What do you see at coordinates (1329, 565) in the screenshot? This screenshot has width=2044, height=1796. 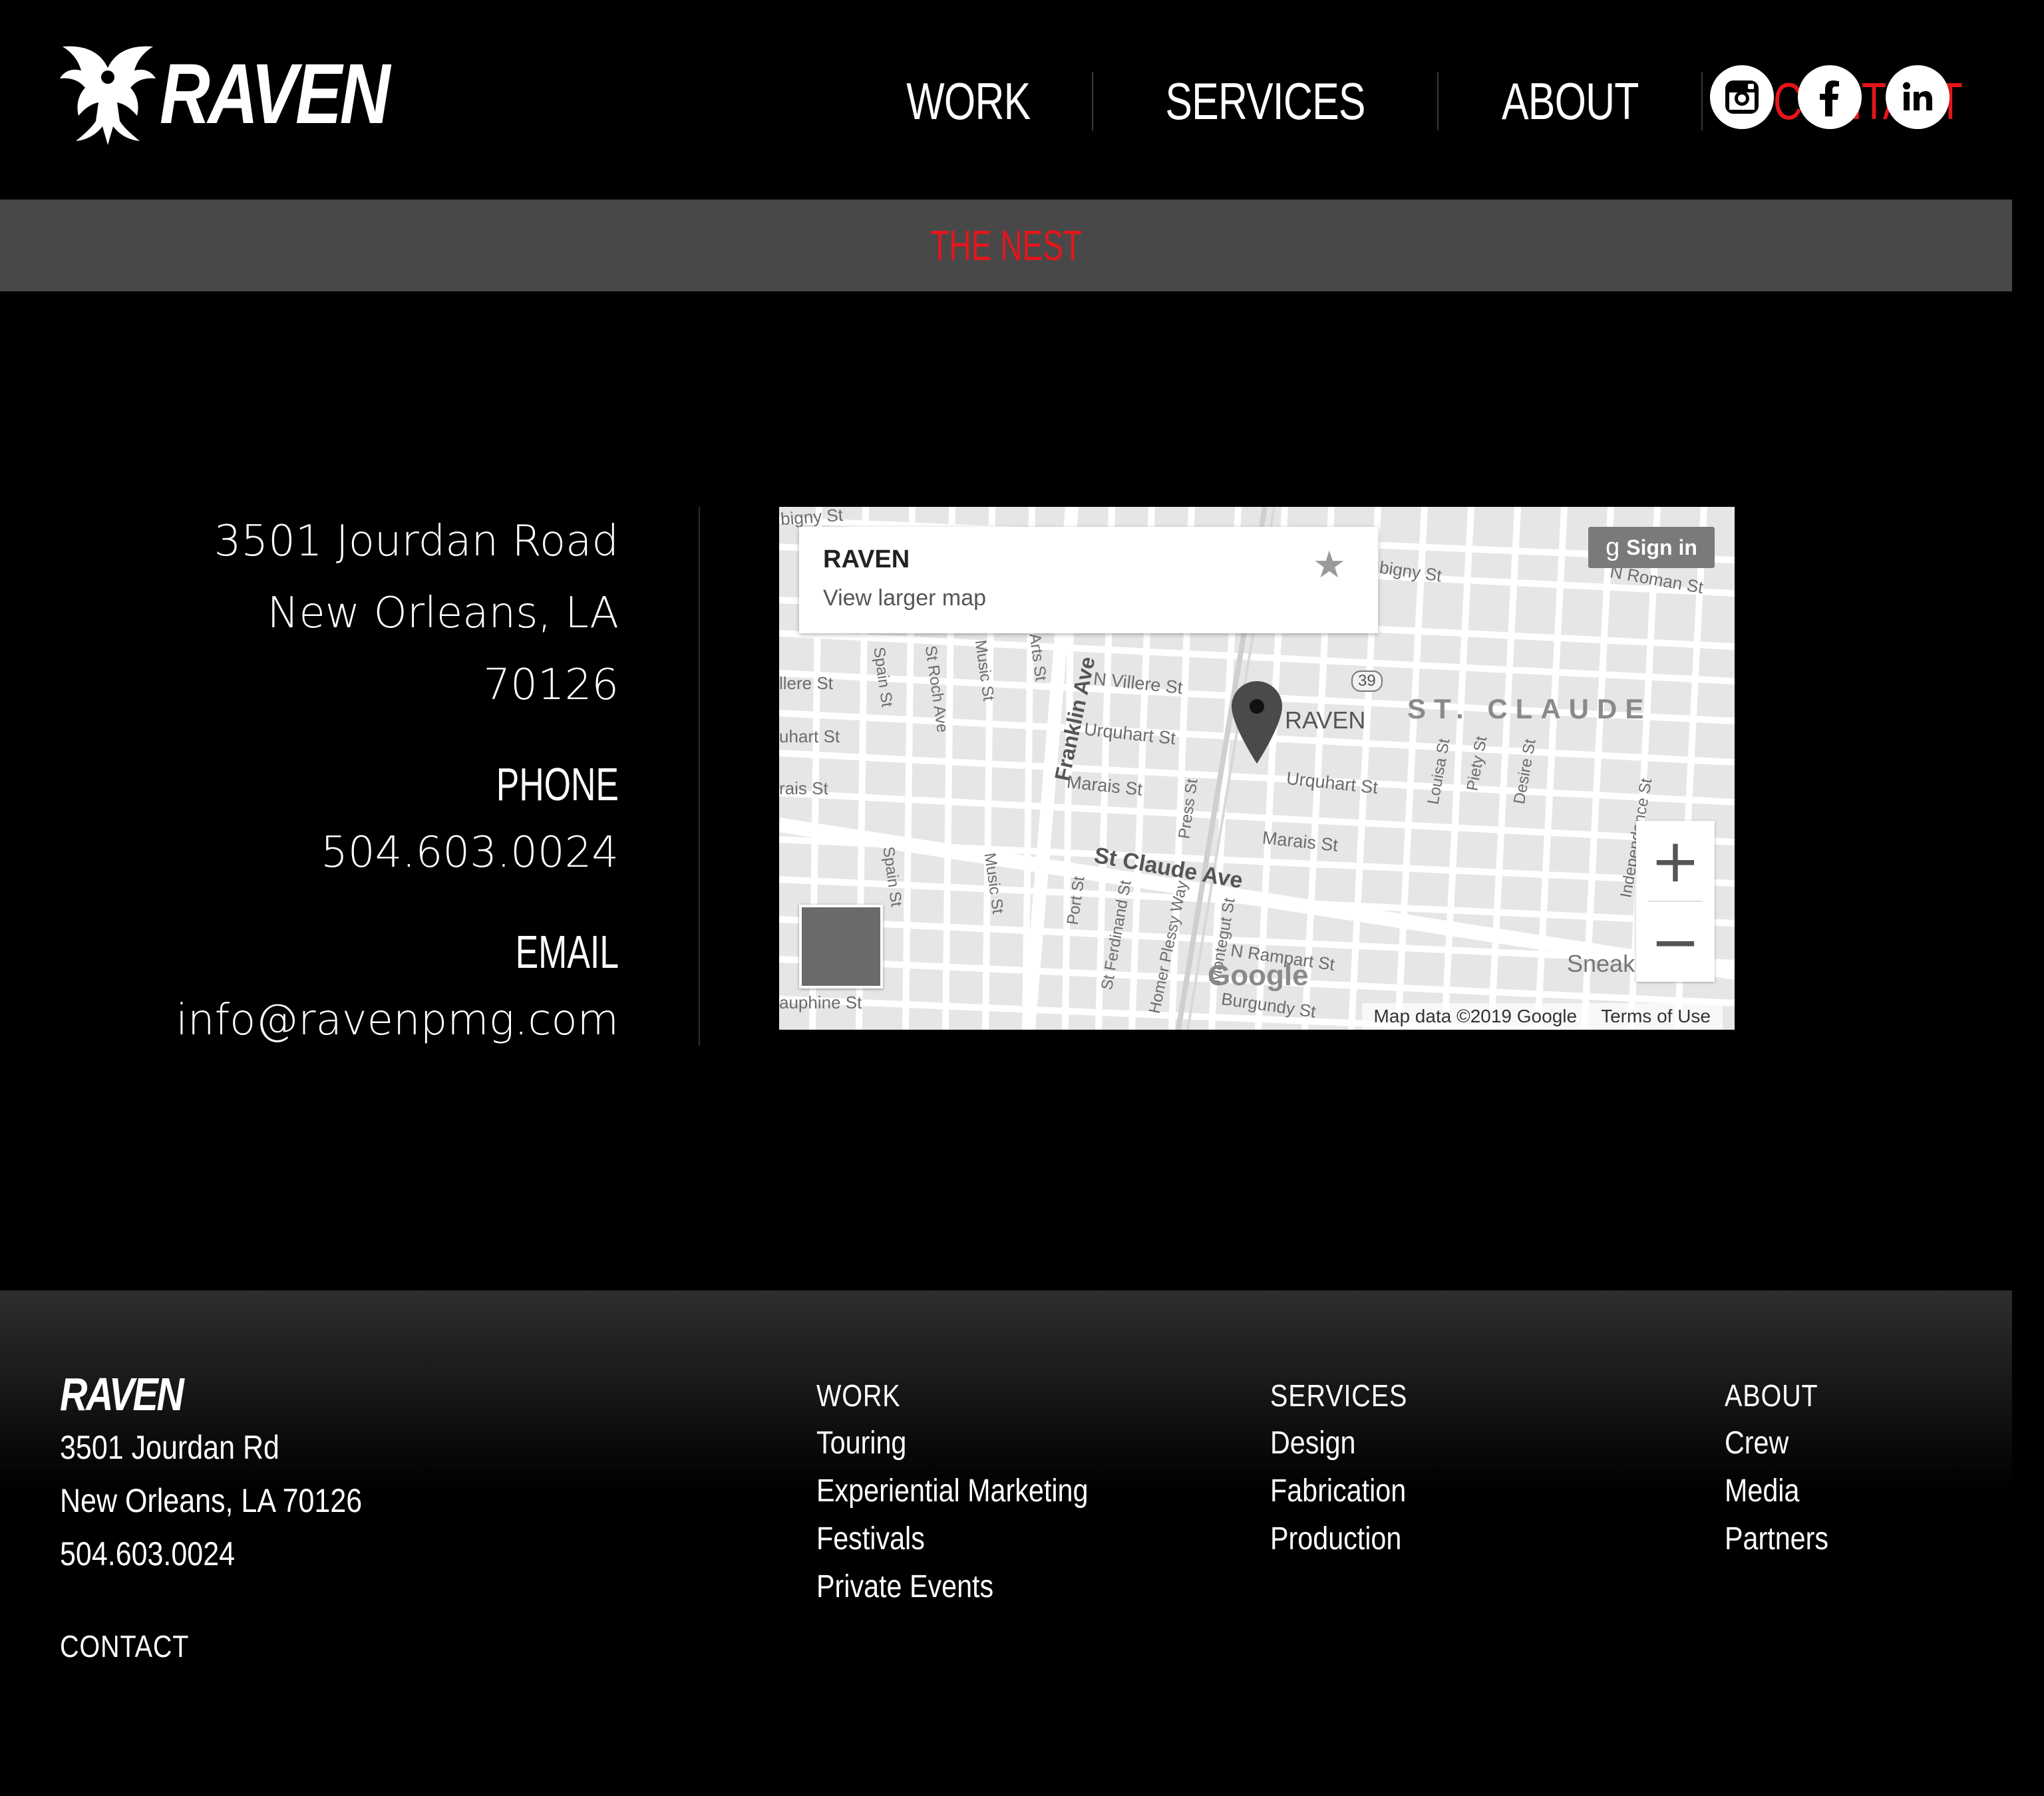 I see `save-star-icon: ★` at bounding box center [1329, 565].